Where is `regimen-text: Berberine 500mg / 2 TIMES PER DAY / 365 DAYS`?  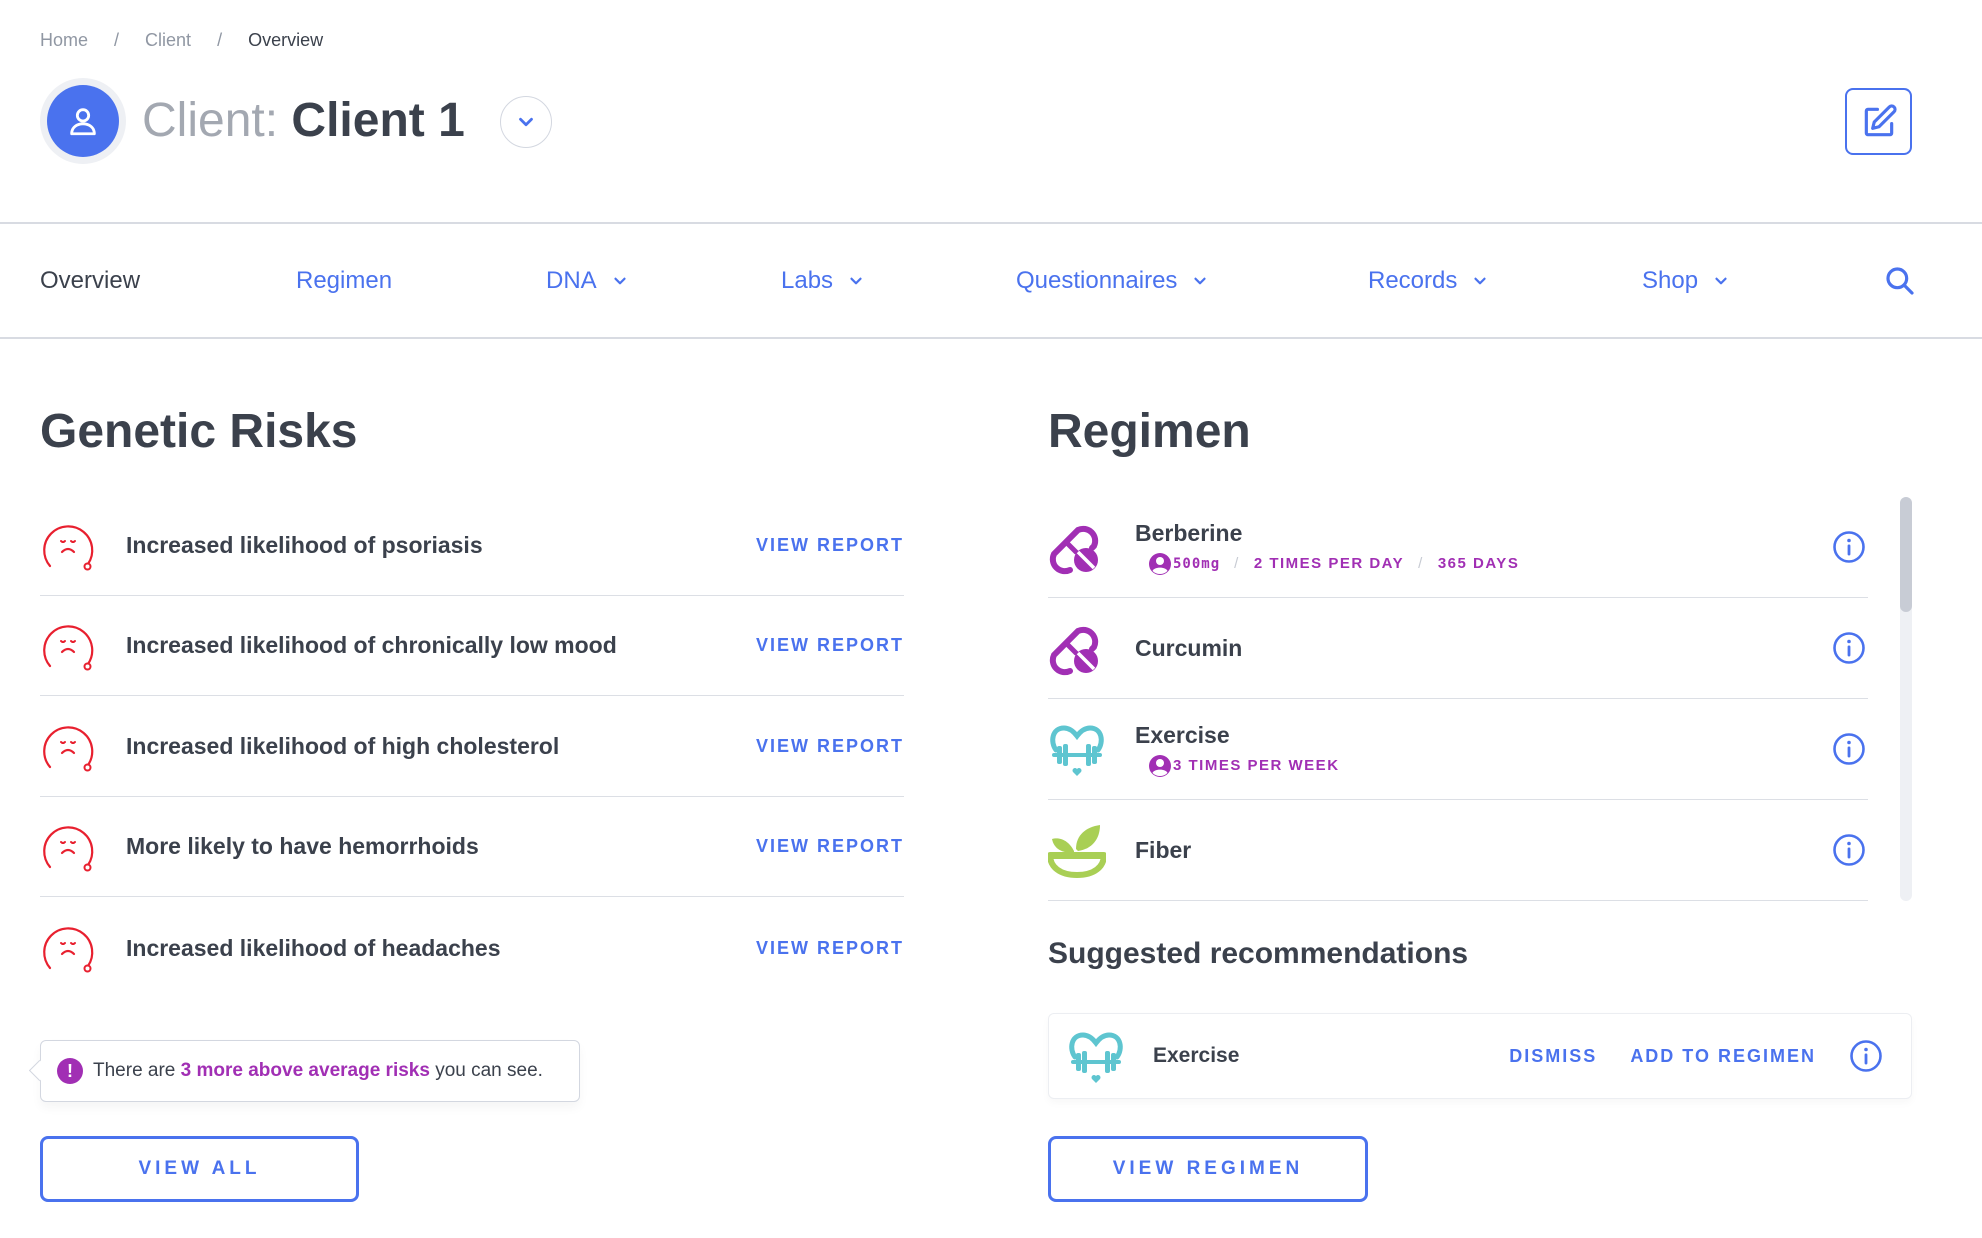
regimen-text: Berberine 500mg / 2 TIMES PER DAY / 365 DAYS is located at coordinates (1483, 547).